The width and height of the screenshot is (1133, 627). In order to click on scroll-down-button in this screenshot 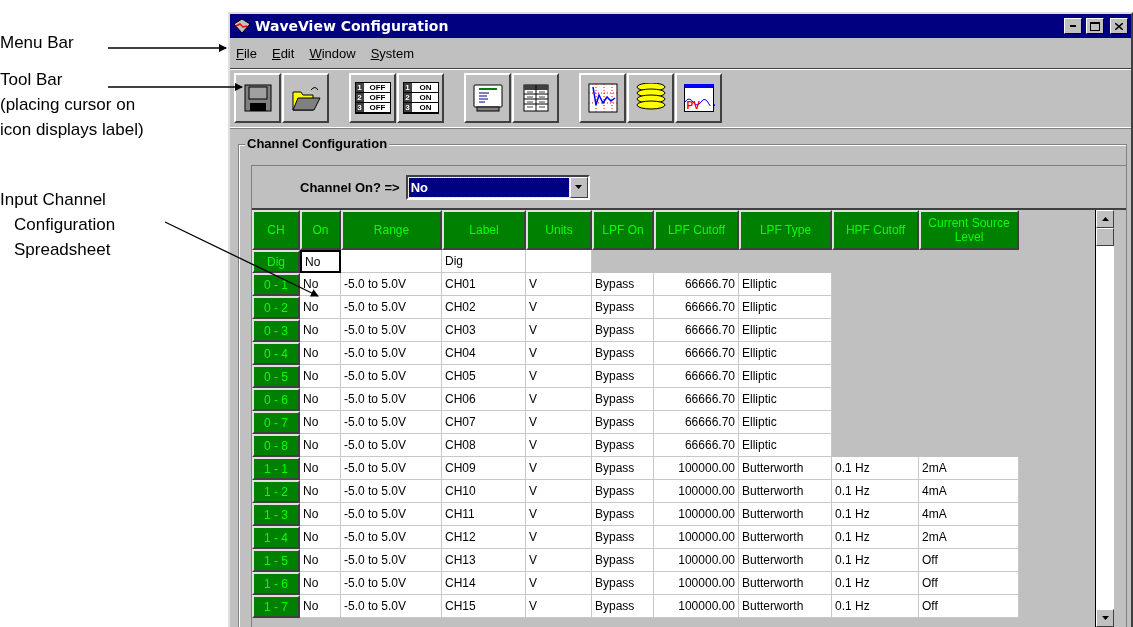, I will do `click(1105, 618)`.